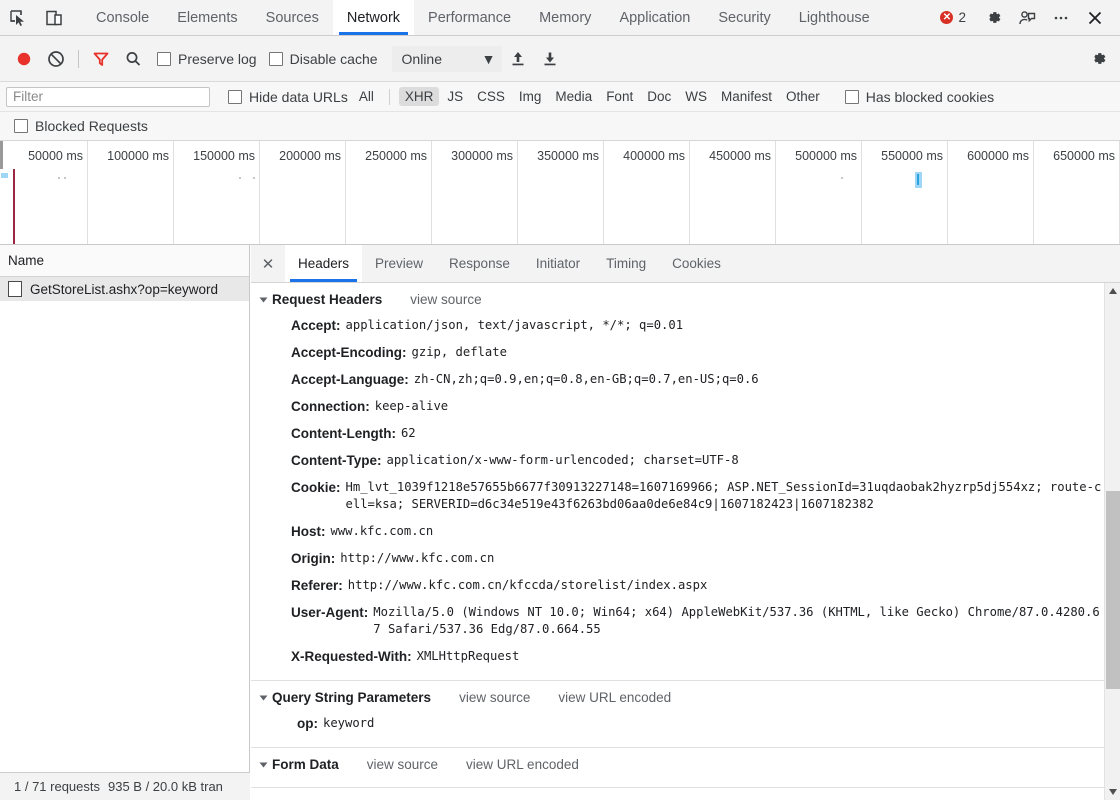  I want to click on tab-memory: Memory, so click(565, 17).